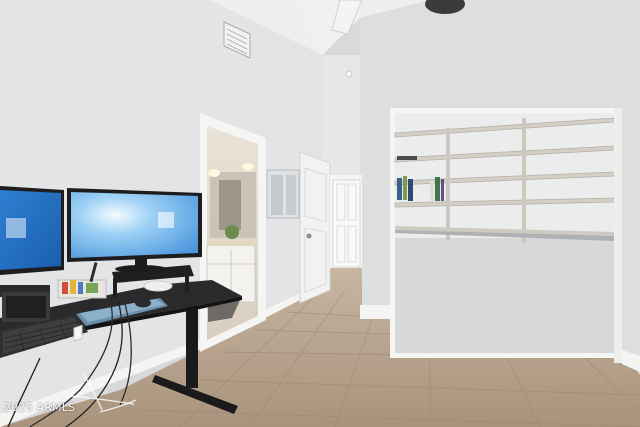 This screenshot has width=640, height=427. What do you see at coordinates (618, 235) in the screenshot?
I see `closet-frame-right` at bounding box center [618, 235].